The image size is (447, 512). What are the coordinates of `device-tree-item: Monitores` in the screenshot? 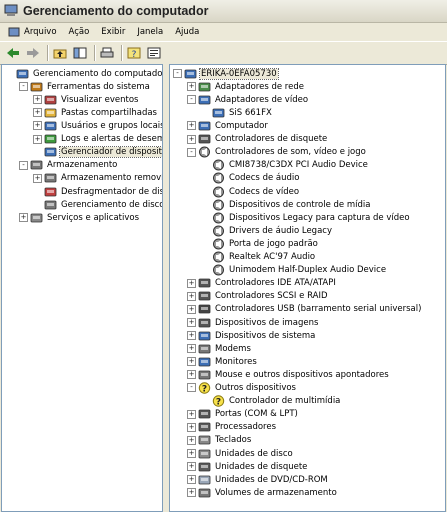 It's located at (228, 361).